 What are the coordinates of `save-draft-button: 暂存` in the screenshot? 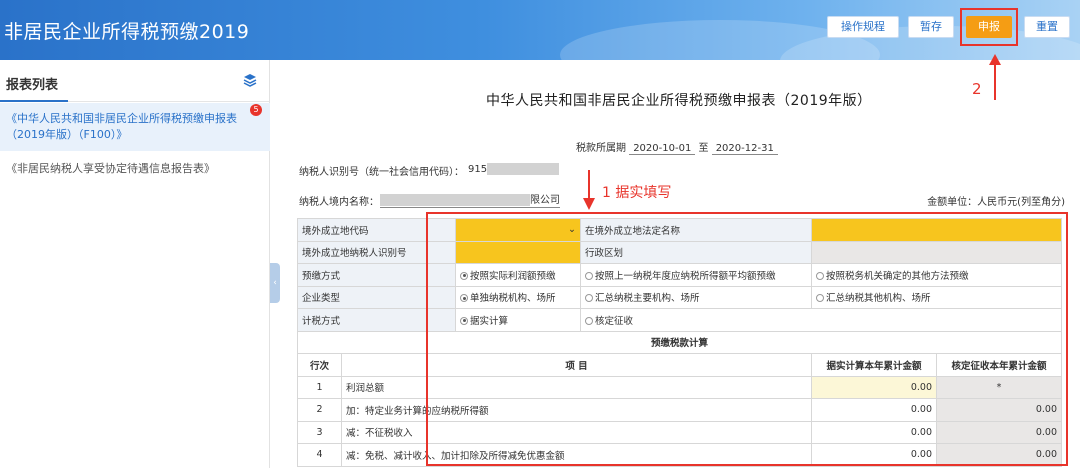 It's located at (931, 27).